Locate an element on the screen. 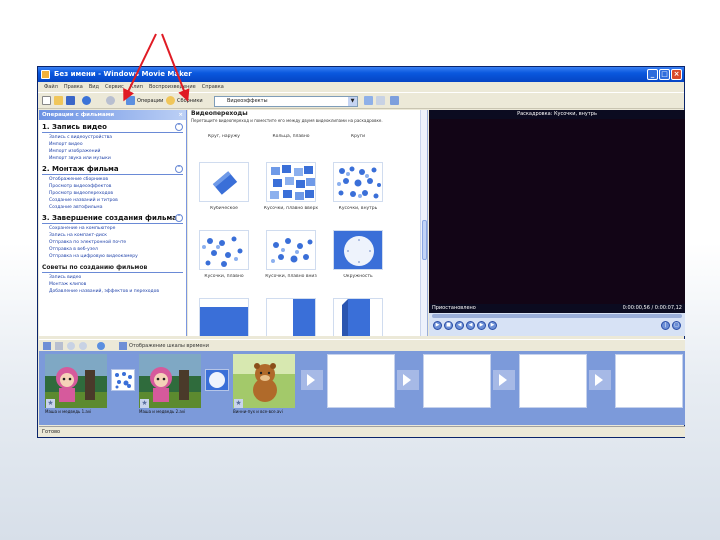 Image resolution: width=720 pixels, height=540 pixels. annotation-arrows is located at coordinates (156, 67).